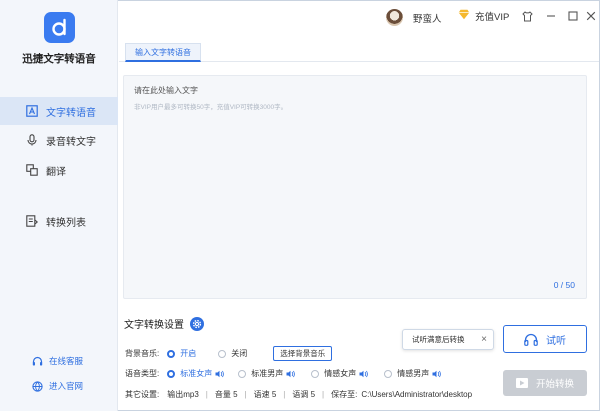 The height and width of the screenshot is (411, 600). What do you see at coordinates (188, 353) in the screenshot?
I see `bgm-on-label: 开启` at bounding box center [188, 353].